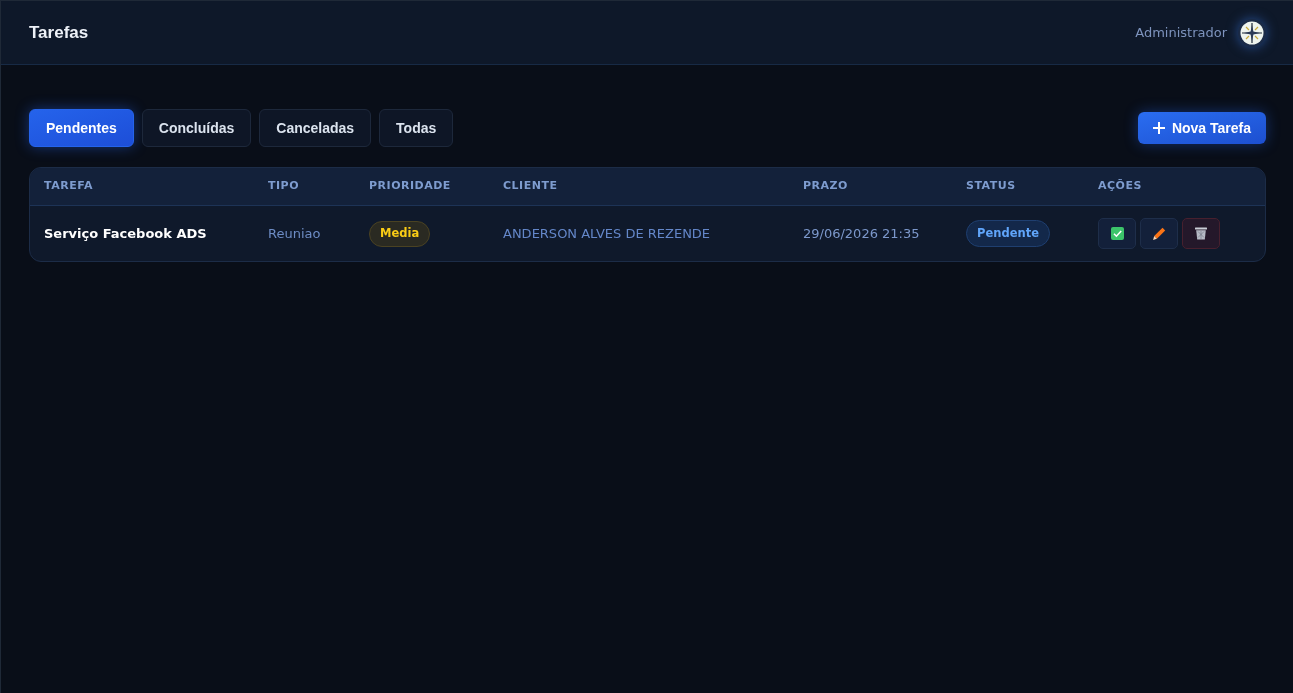 The height and width of the screenshot is (693, 1293). I want to click on delete-button, so click(1201, 233).